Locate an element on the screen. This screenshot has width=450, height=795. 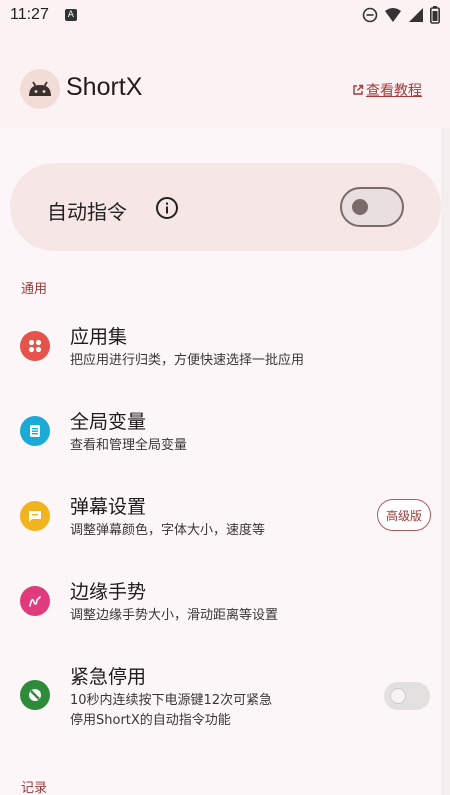
scroll-edge is located at coordinates (445, 461).